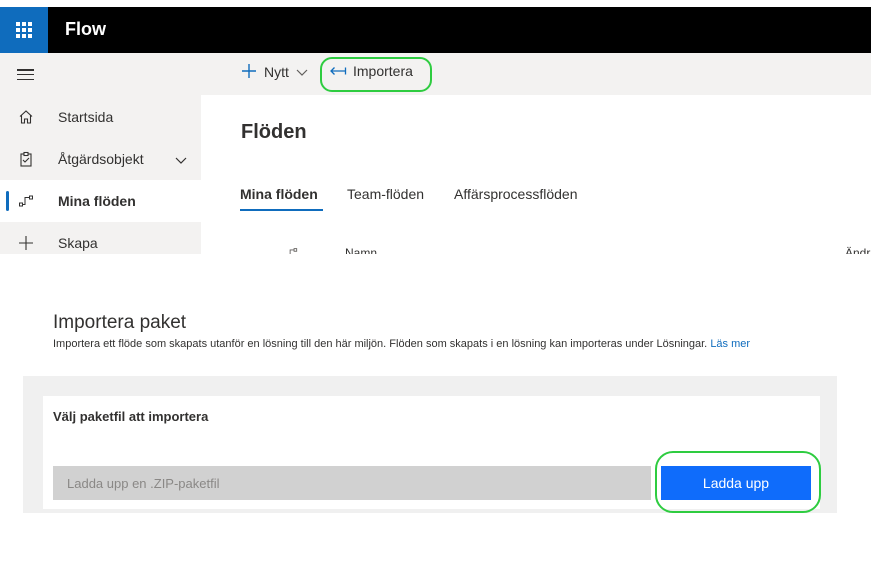 The height and width of the screenshot is (564, 871). I want to click on learn-more-link: Läs mer, so click(730, 344).